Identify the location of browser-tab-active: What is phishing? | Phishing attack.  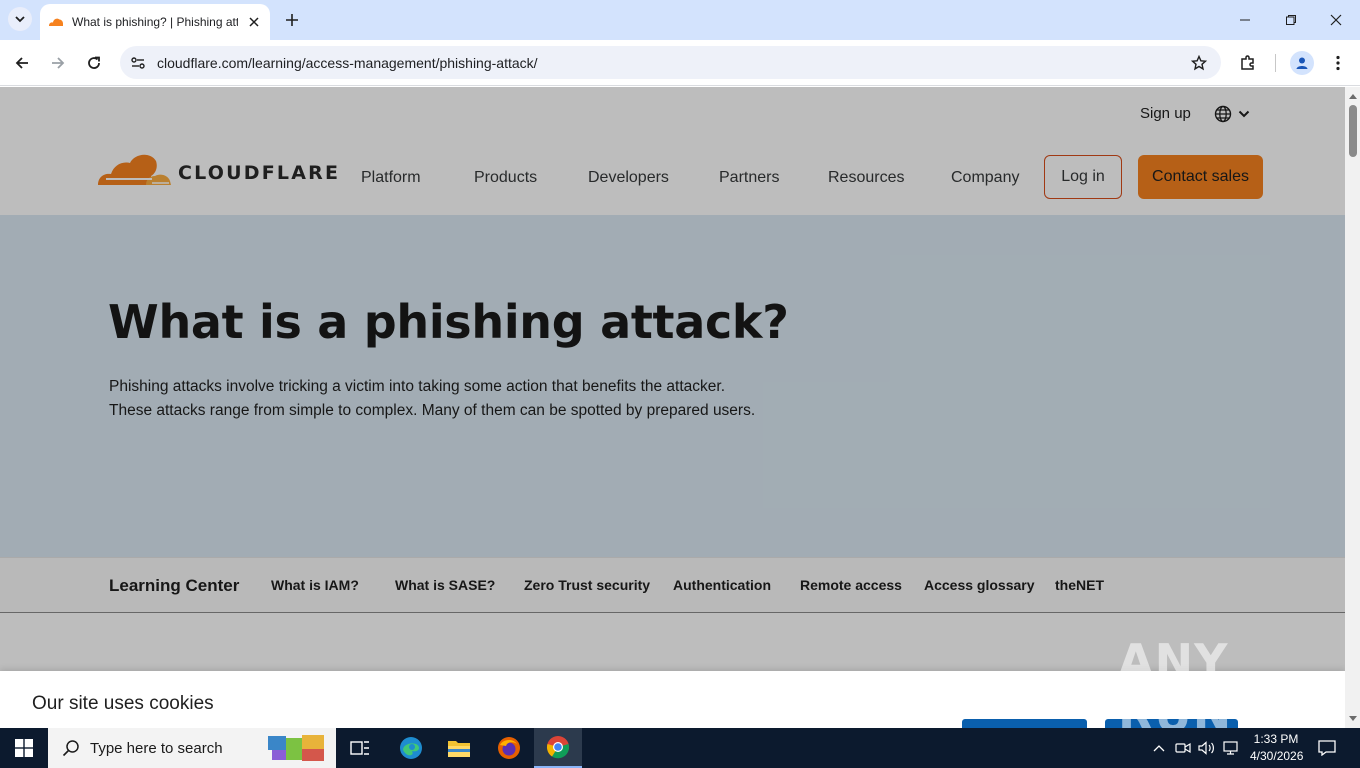
(155, 22).